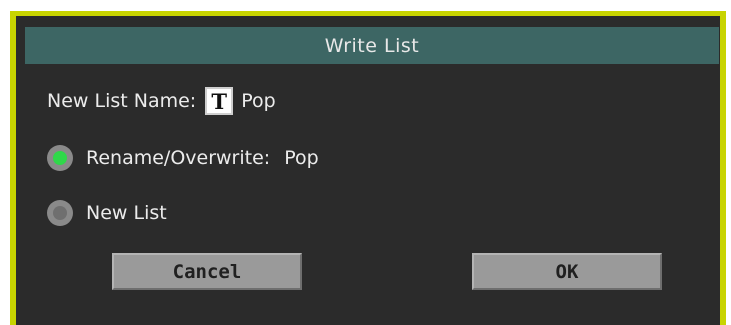  Describe the element at coordinates (60, 158) in the screenshot. I see `rename-overwrite-radio` at that location.